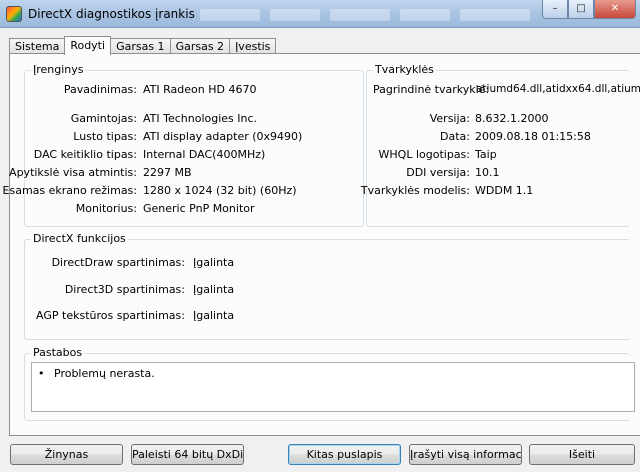 This screenshot has width=640, height=472. What do you see at coordinates (106, 208) in the screenshot?
I see `monitor-label: Monitorius:` at bounding box center [106, 208].